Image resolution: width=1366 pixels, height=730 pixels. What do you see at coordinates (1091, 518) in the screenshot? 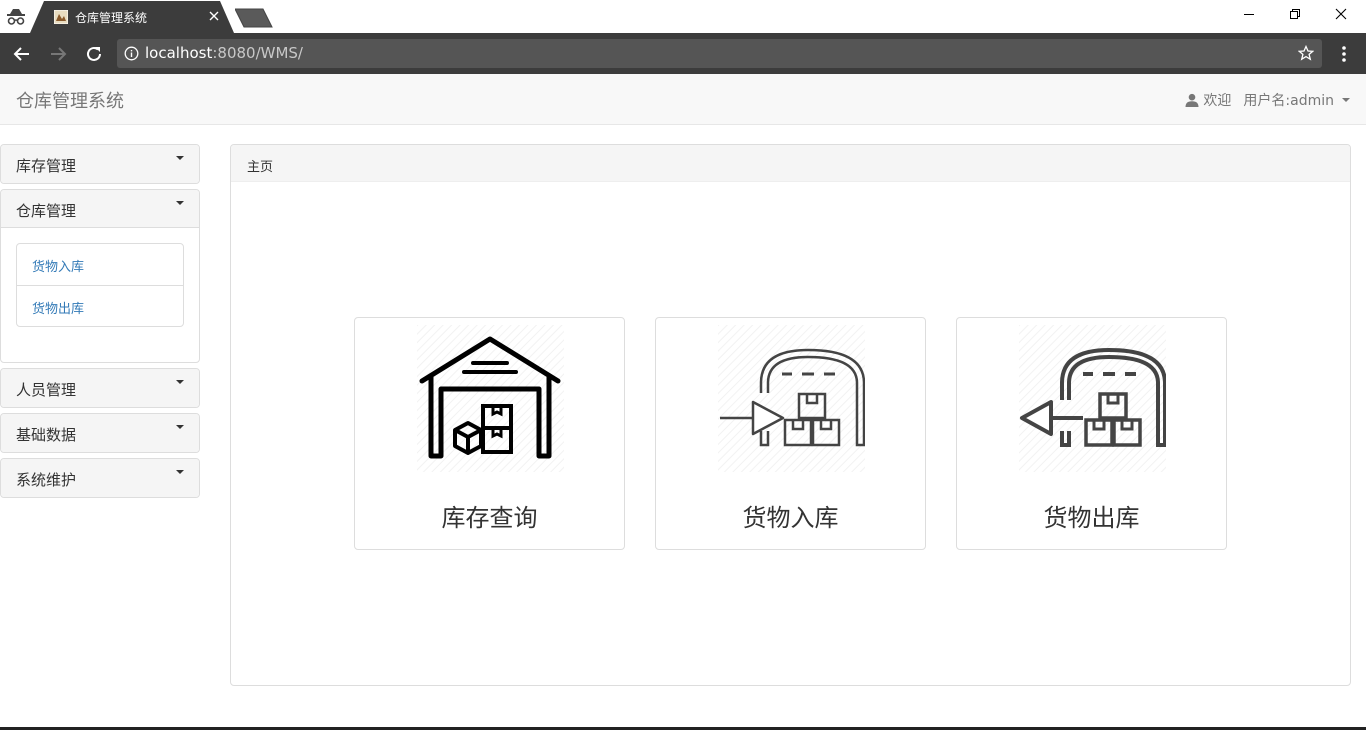
I see `card-label: 货物出库` at bounding box center [1091, 518].